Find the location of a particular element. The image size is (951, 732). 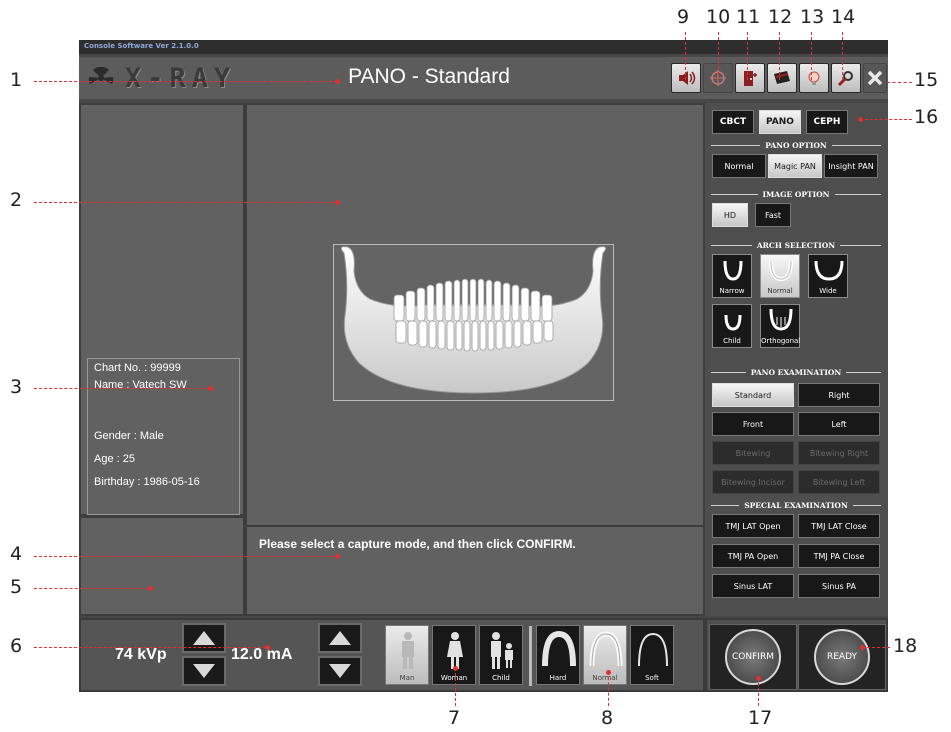

mandible-image is located at coordinates (473, 320).